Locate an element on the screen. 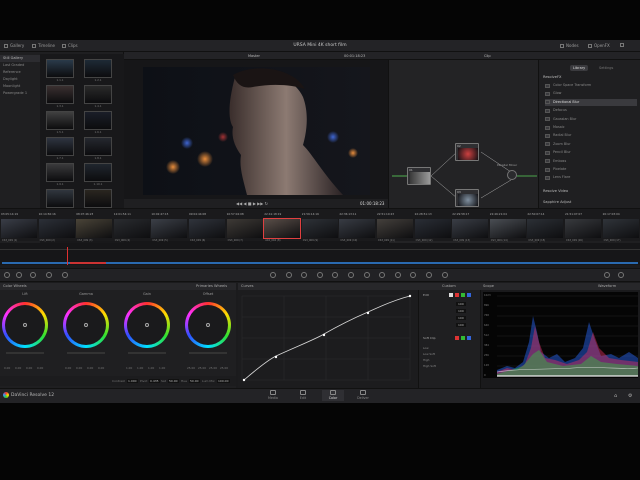 Image resolution: width=640 pixels, height=480 pixels. color-wheel-gain is located at coordinates (147, 325).